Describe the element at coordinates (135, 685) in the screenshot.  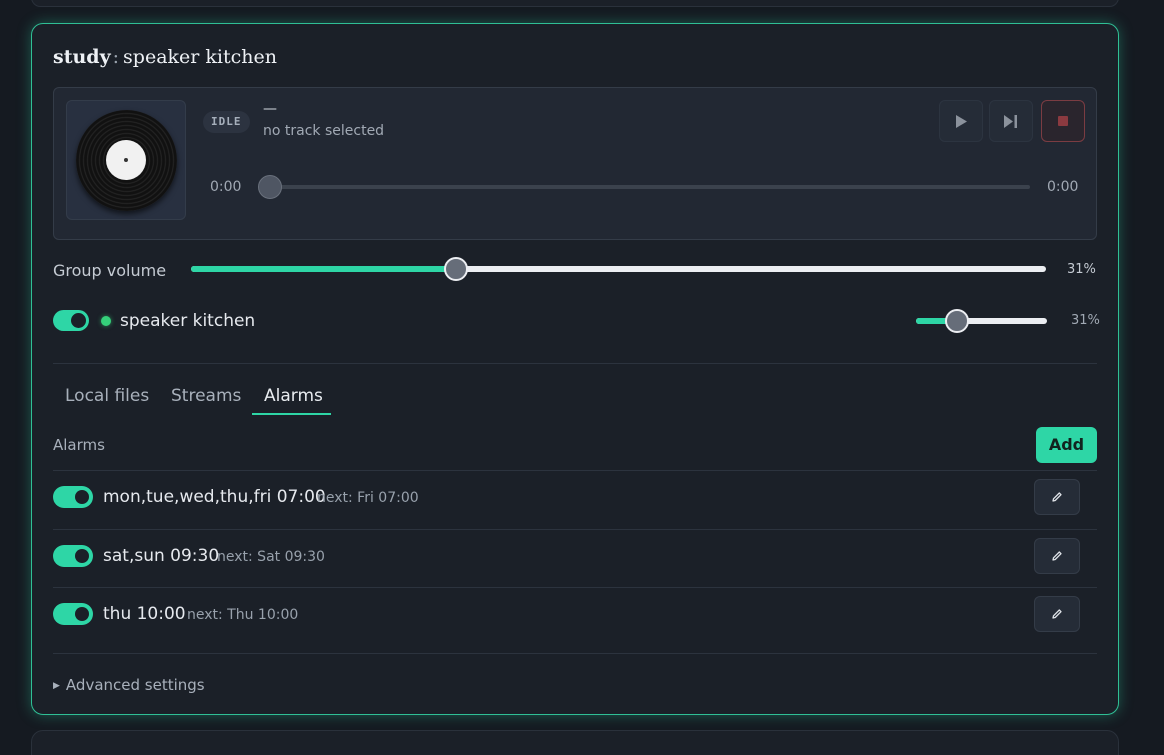
I see `advanced-settings-label: Advanced settings` at that location.